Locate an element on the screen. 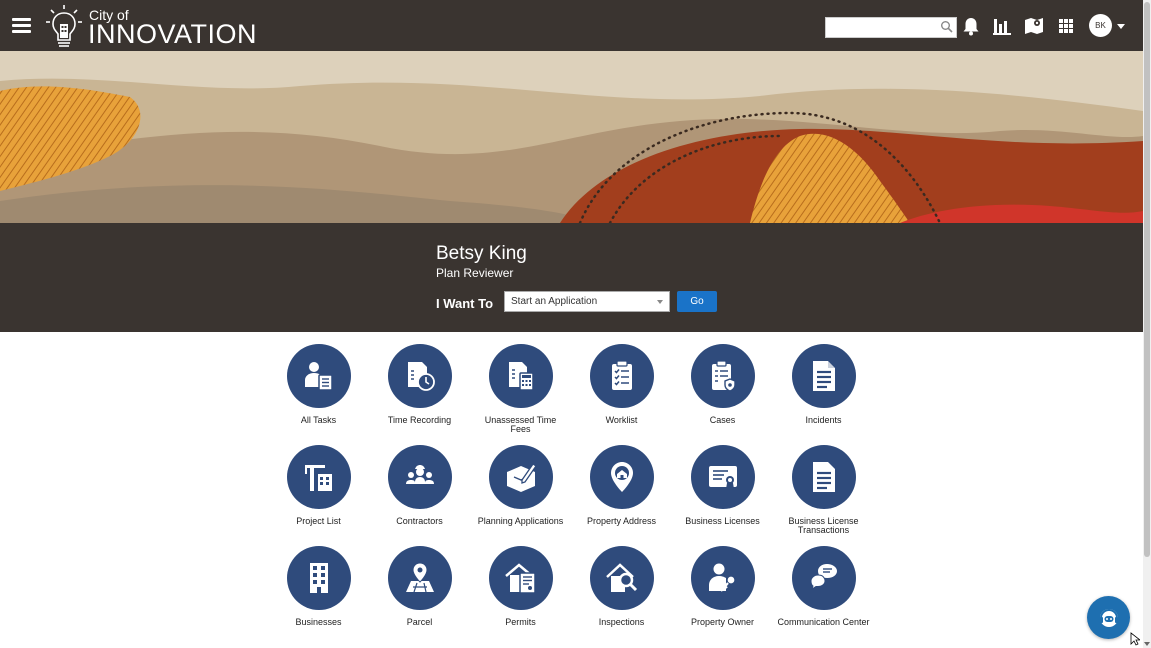 The image size is (1151, 648). map-pin-parcel-icon is located at coordinates (419, 578).